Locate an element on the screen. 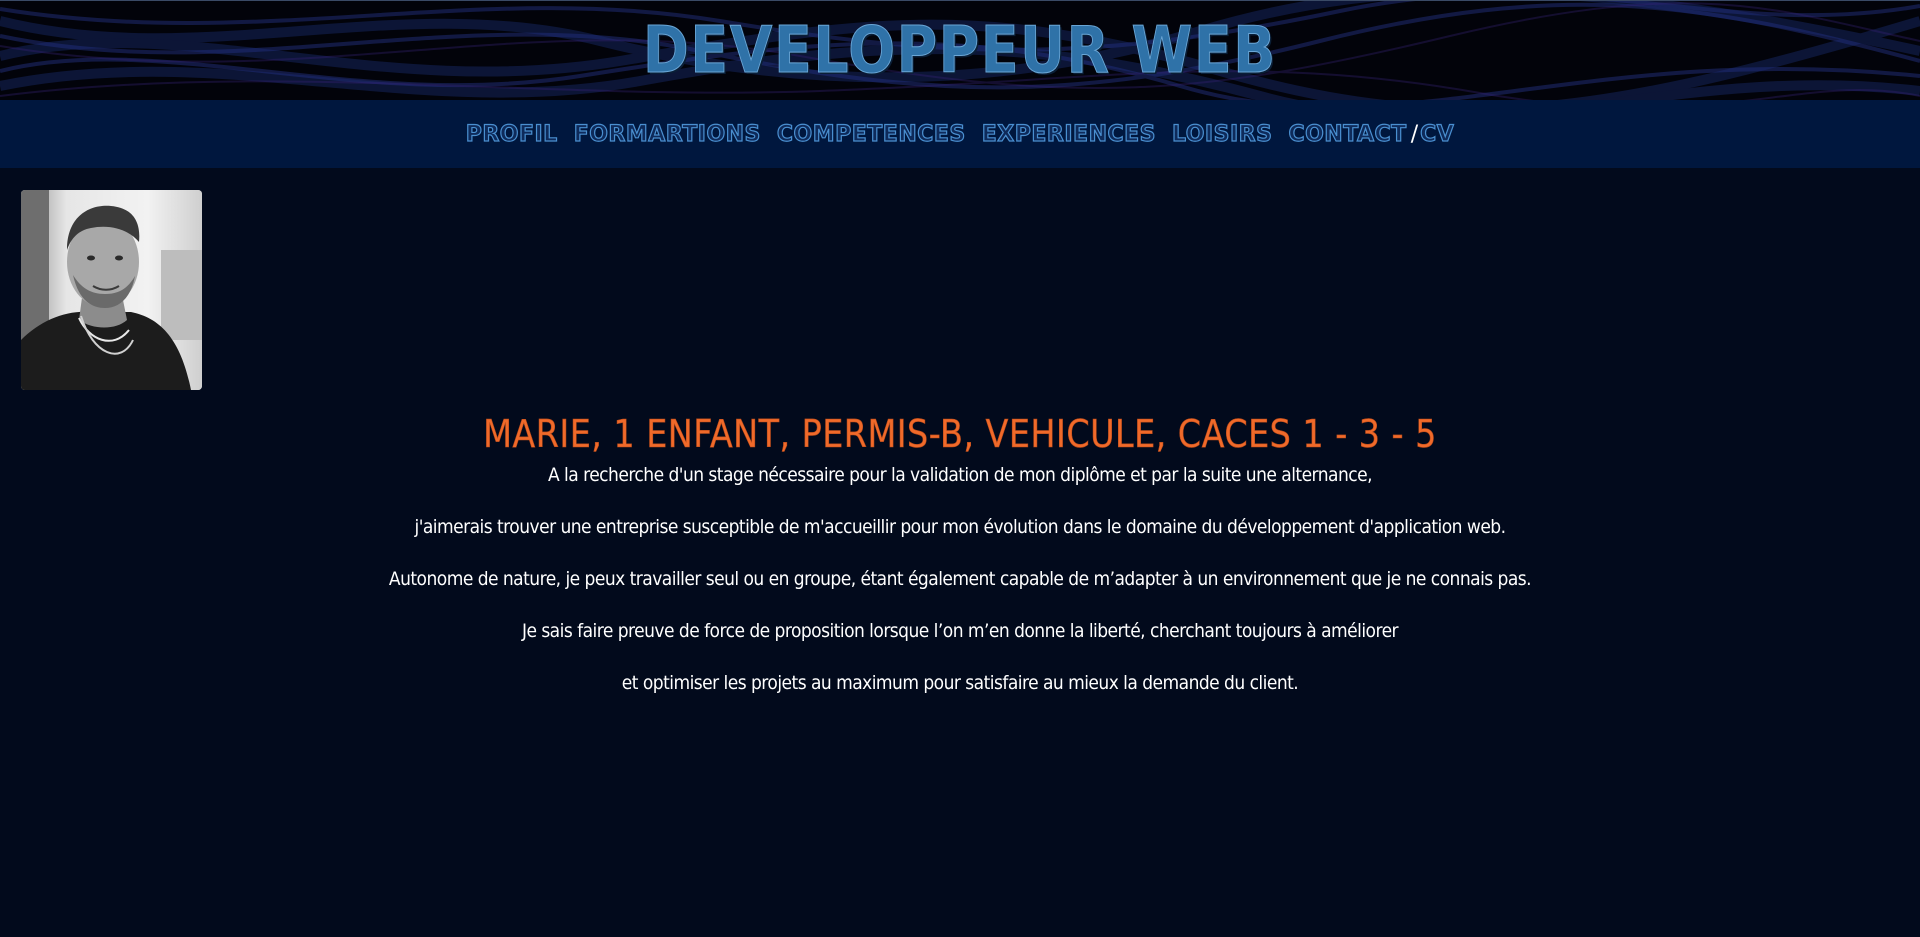 This screenshot has width=1920, height=937. nav-item-formartions: FORMARTIONS is located at coordinates (667, 134).